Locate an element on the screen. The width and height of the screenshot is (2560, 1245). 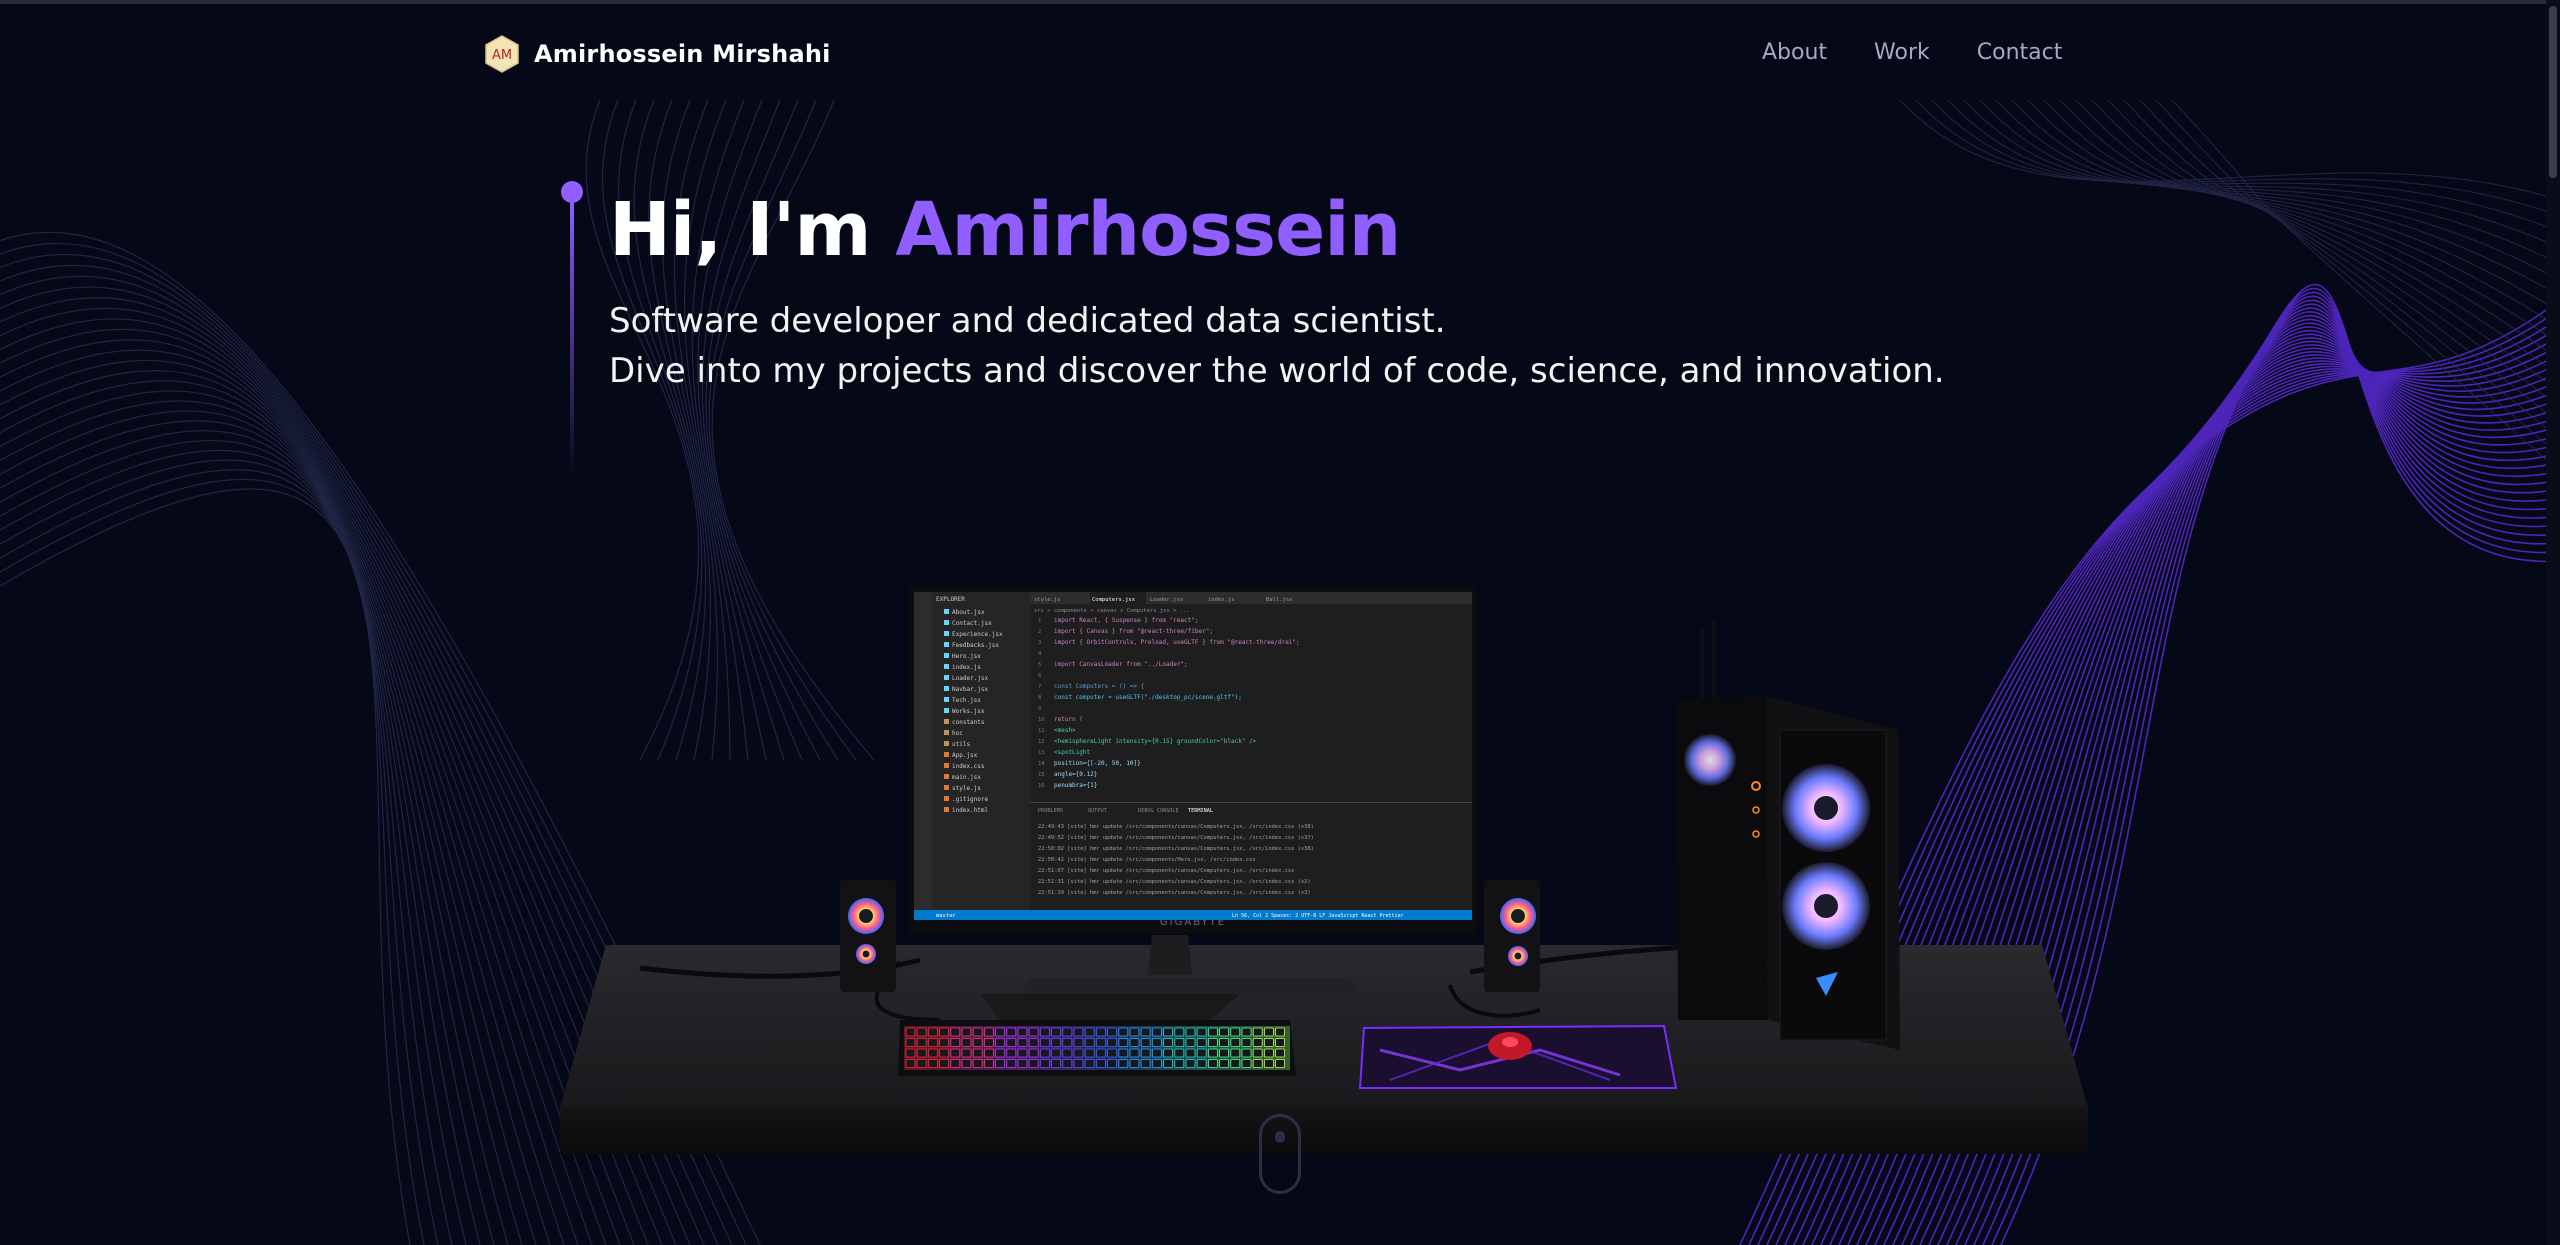
scroll-down-indicator is located at coordinates (1280, 1154).